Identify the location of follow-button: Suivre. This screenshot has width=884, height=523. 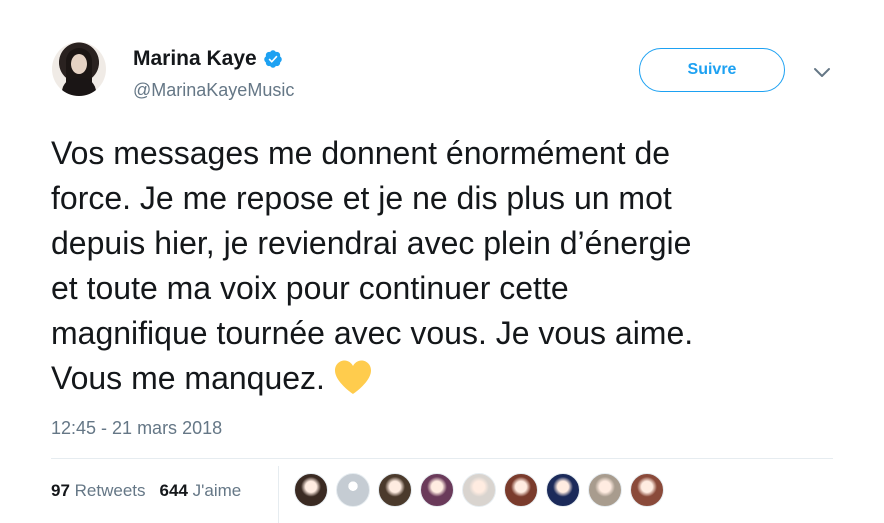
(712, 70).